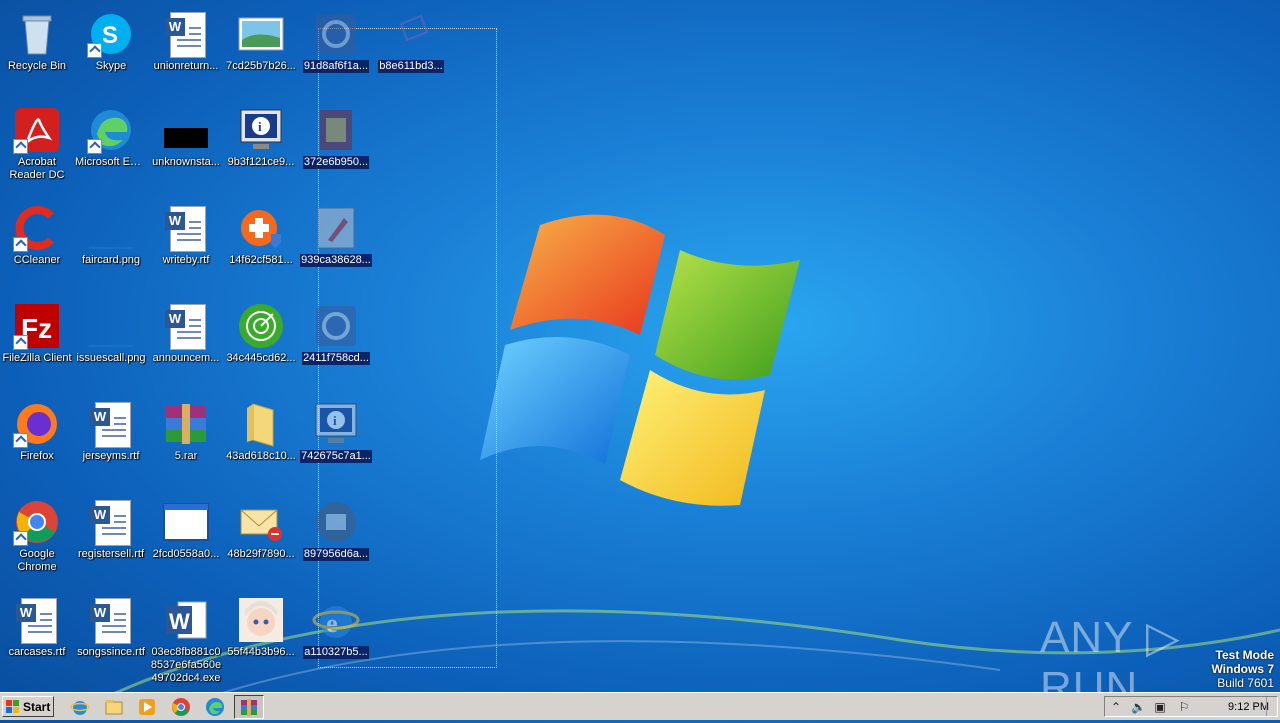  Describe the element at coordinates (261, 326) in the screenshot. I see `radar-app-icon` at that location.